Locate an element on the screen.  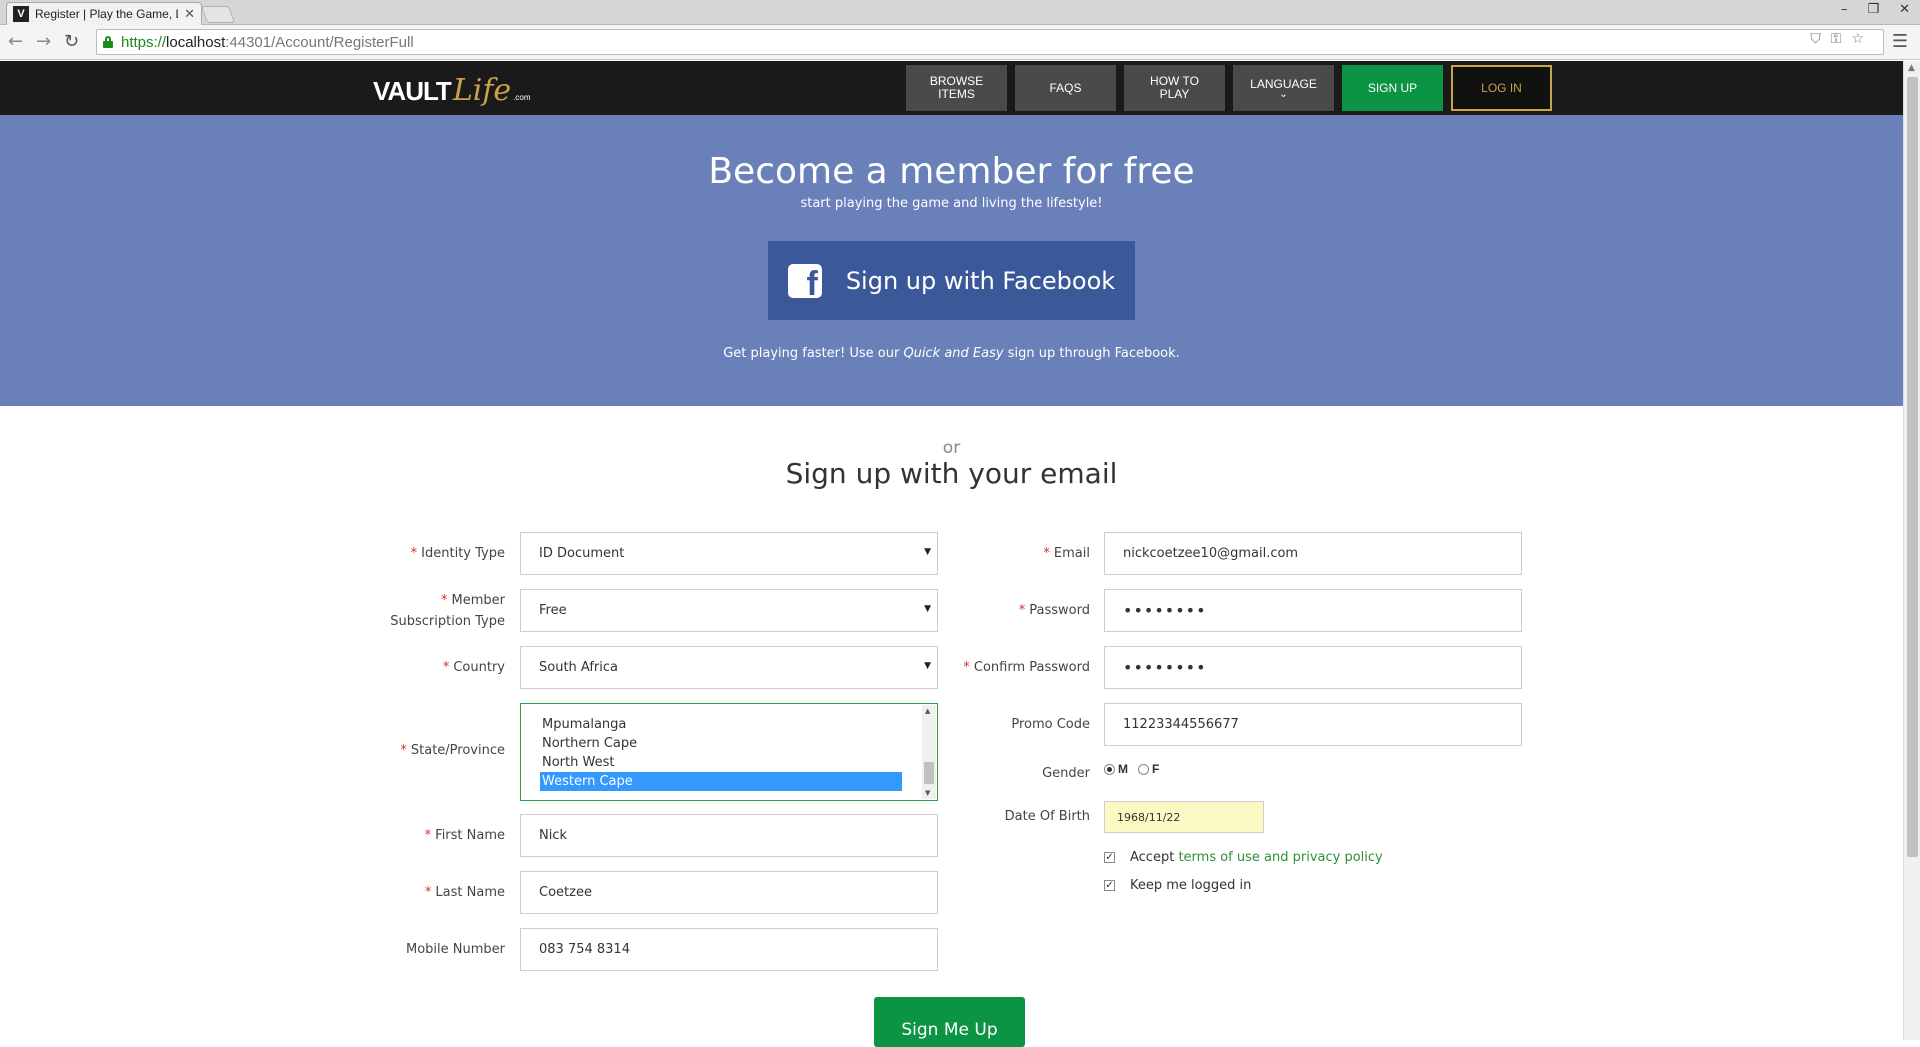
nav-log-in-button: LOG IN is located at coordinates (1501, 88).